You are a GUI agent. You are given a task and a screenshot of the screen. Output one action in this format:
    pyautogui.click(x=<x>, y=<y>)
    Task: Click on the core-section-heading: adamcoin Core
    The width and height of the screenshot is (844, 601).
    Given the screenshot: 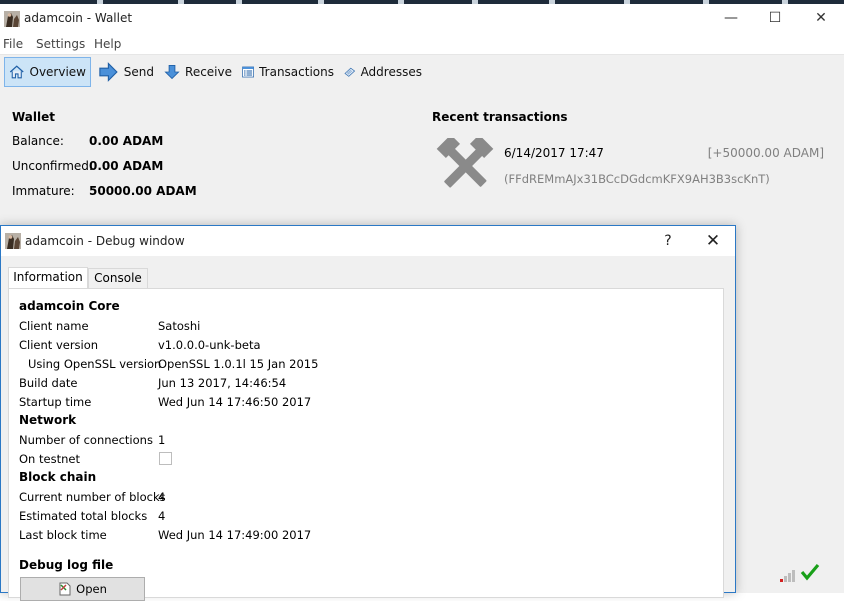 What is the action you would take?
    pyautogui.click(x=69, y=306)
    